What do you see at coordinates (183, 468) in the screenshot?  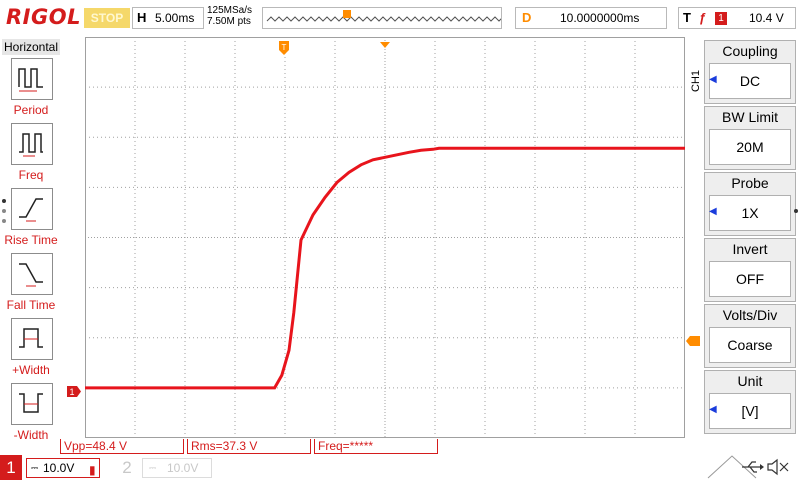 I see `ch2-scale: 10.0V` at bounding box center [183, 468].